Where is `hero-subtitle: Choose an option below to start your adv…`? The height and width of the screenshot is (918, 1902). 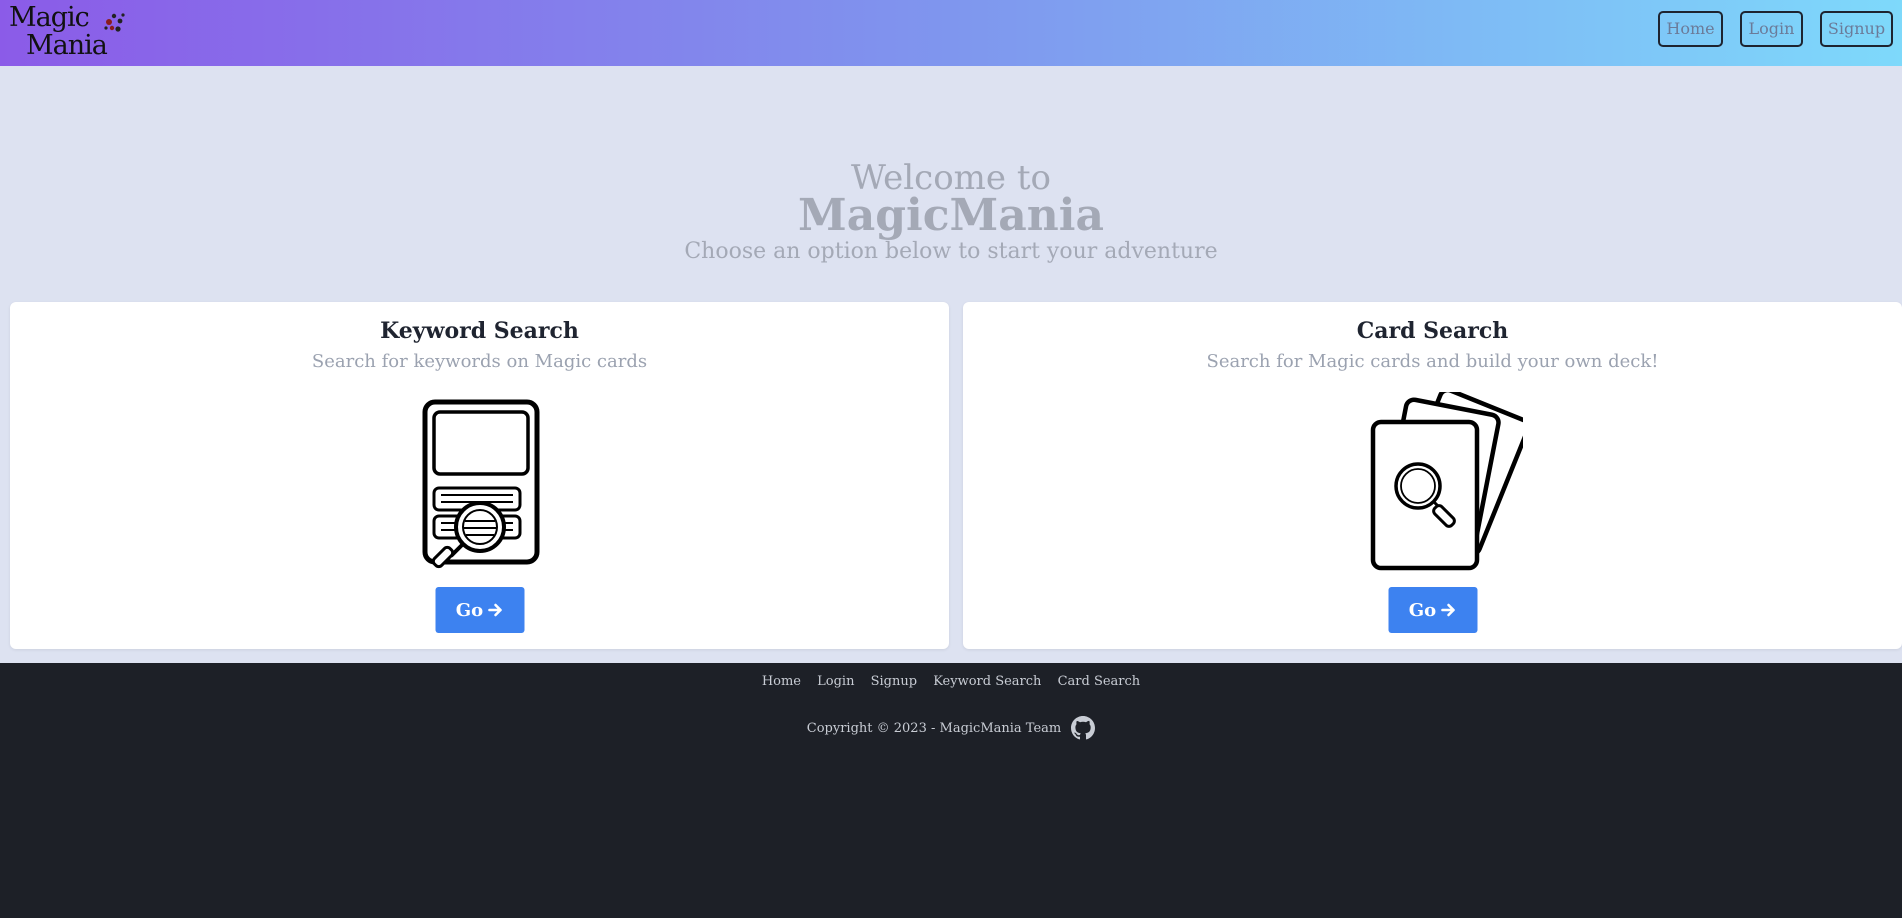 hero-subtitle: Choose an option below to start your adv… is located at coordinates (951, 251).